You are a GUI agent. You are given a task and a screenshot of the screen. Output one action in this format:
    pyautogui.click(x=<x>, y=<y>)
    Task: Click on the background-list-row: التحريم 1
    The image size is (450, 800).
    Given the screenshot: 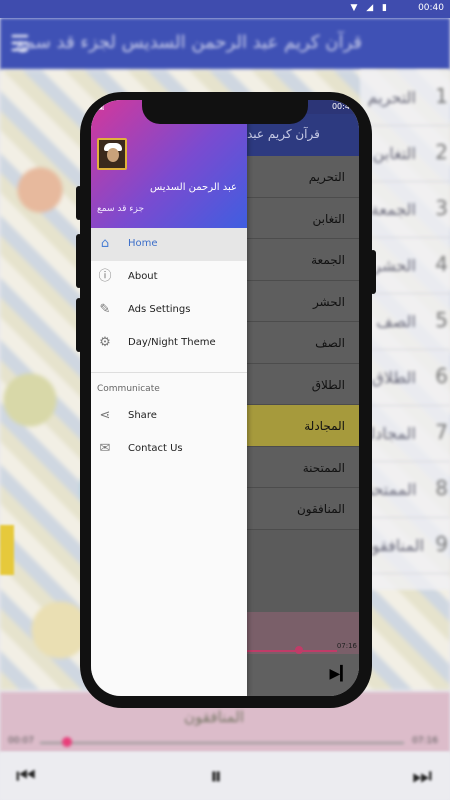 What is the action you would take?
    pyautogui.click(x=405, y=98)
    